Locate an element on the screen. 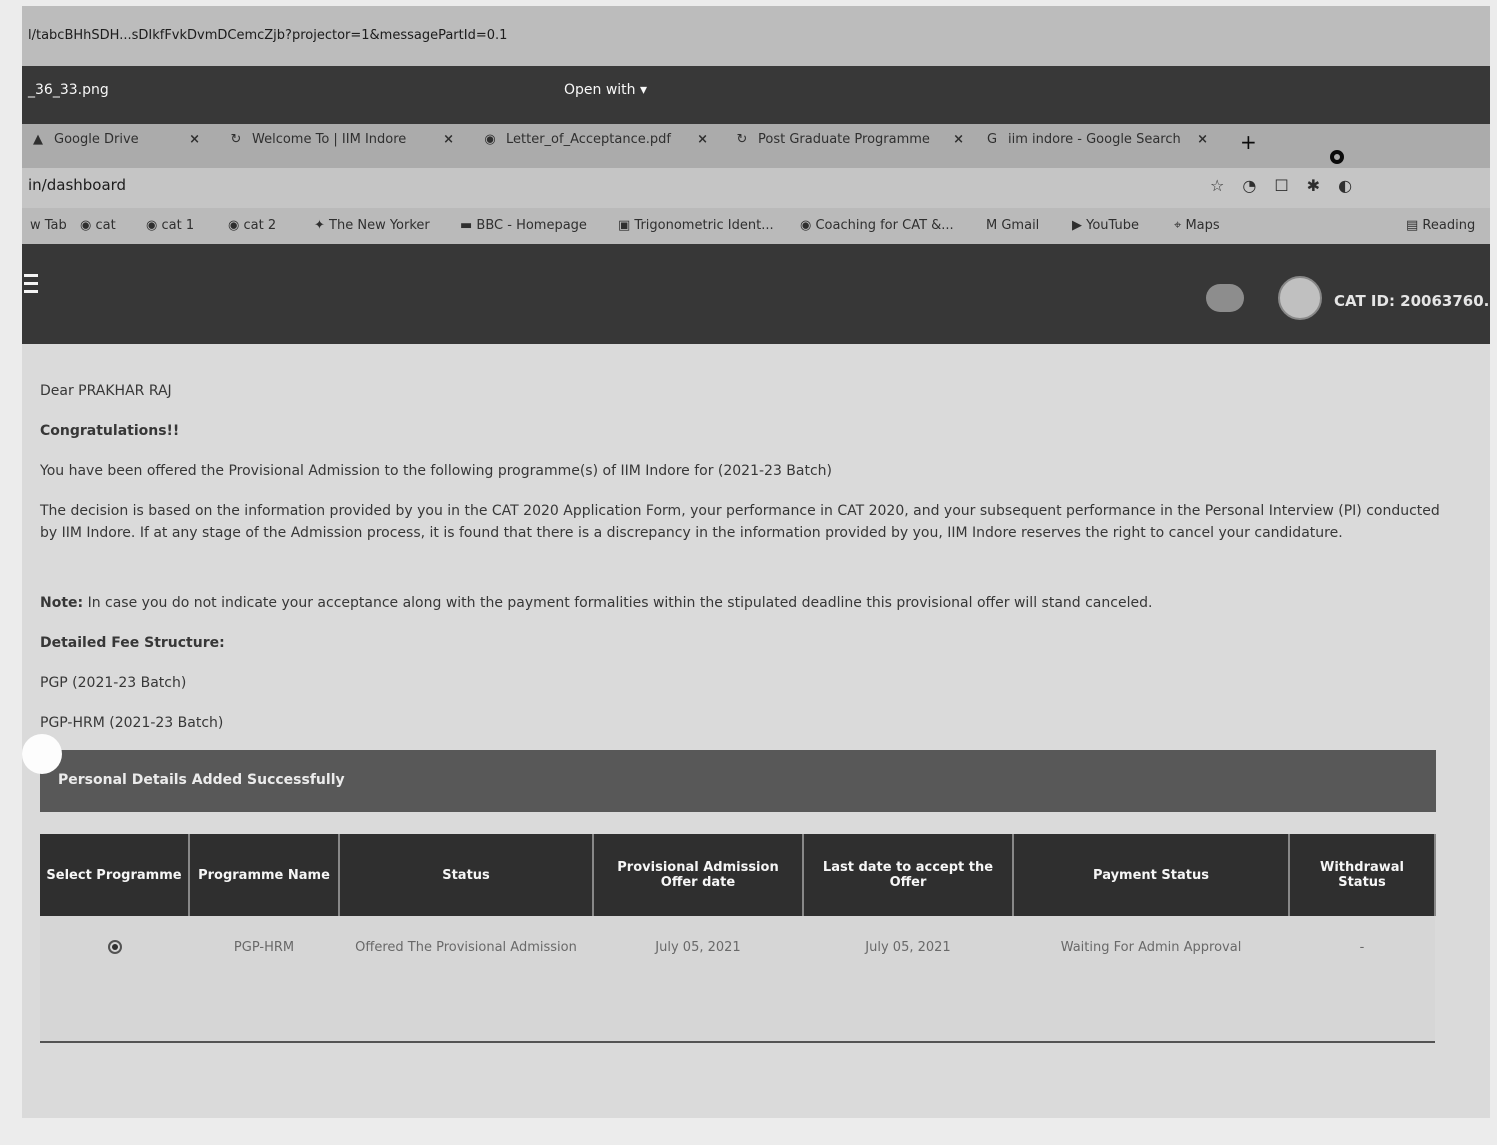 This screenshot has height=1145, width=1497. success-banner: Personal Details Added Successfully is located at coordinates (738, 781).